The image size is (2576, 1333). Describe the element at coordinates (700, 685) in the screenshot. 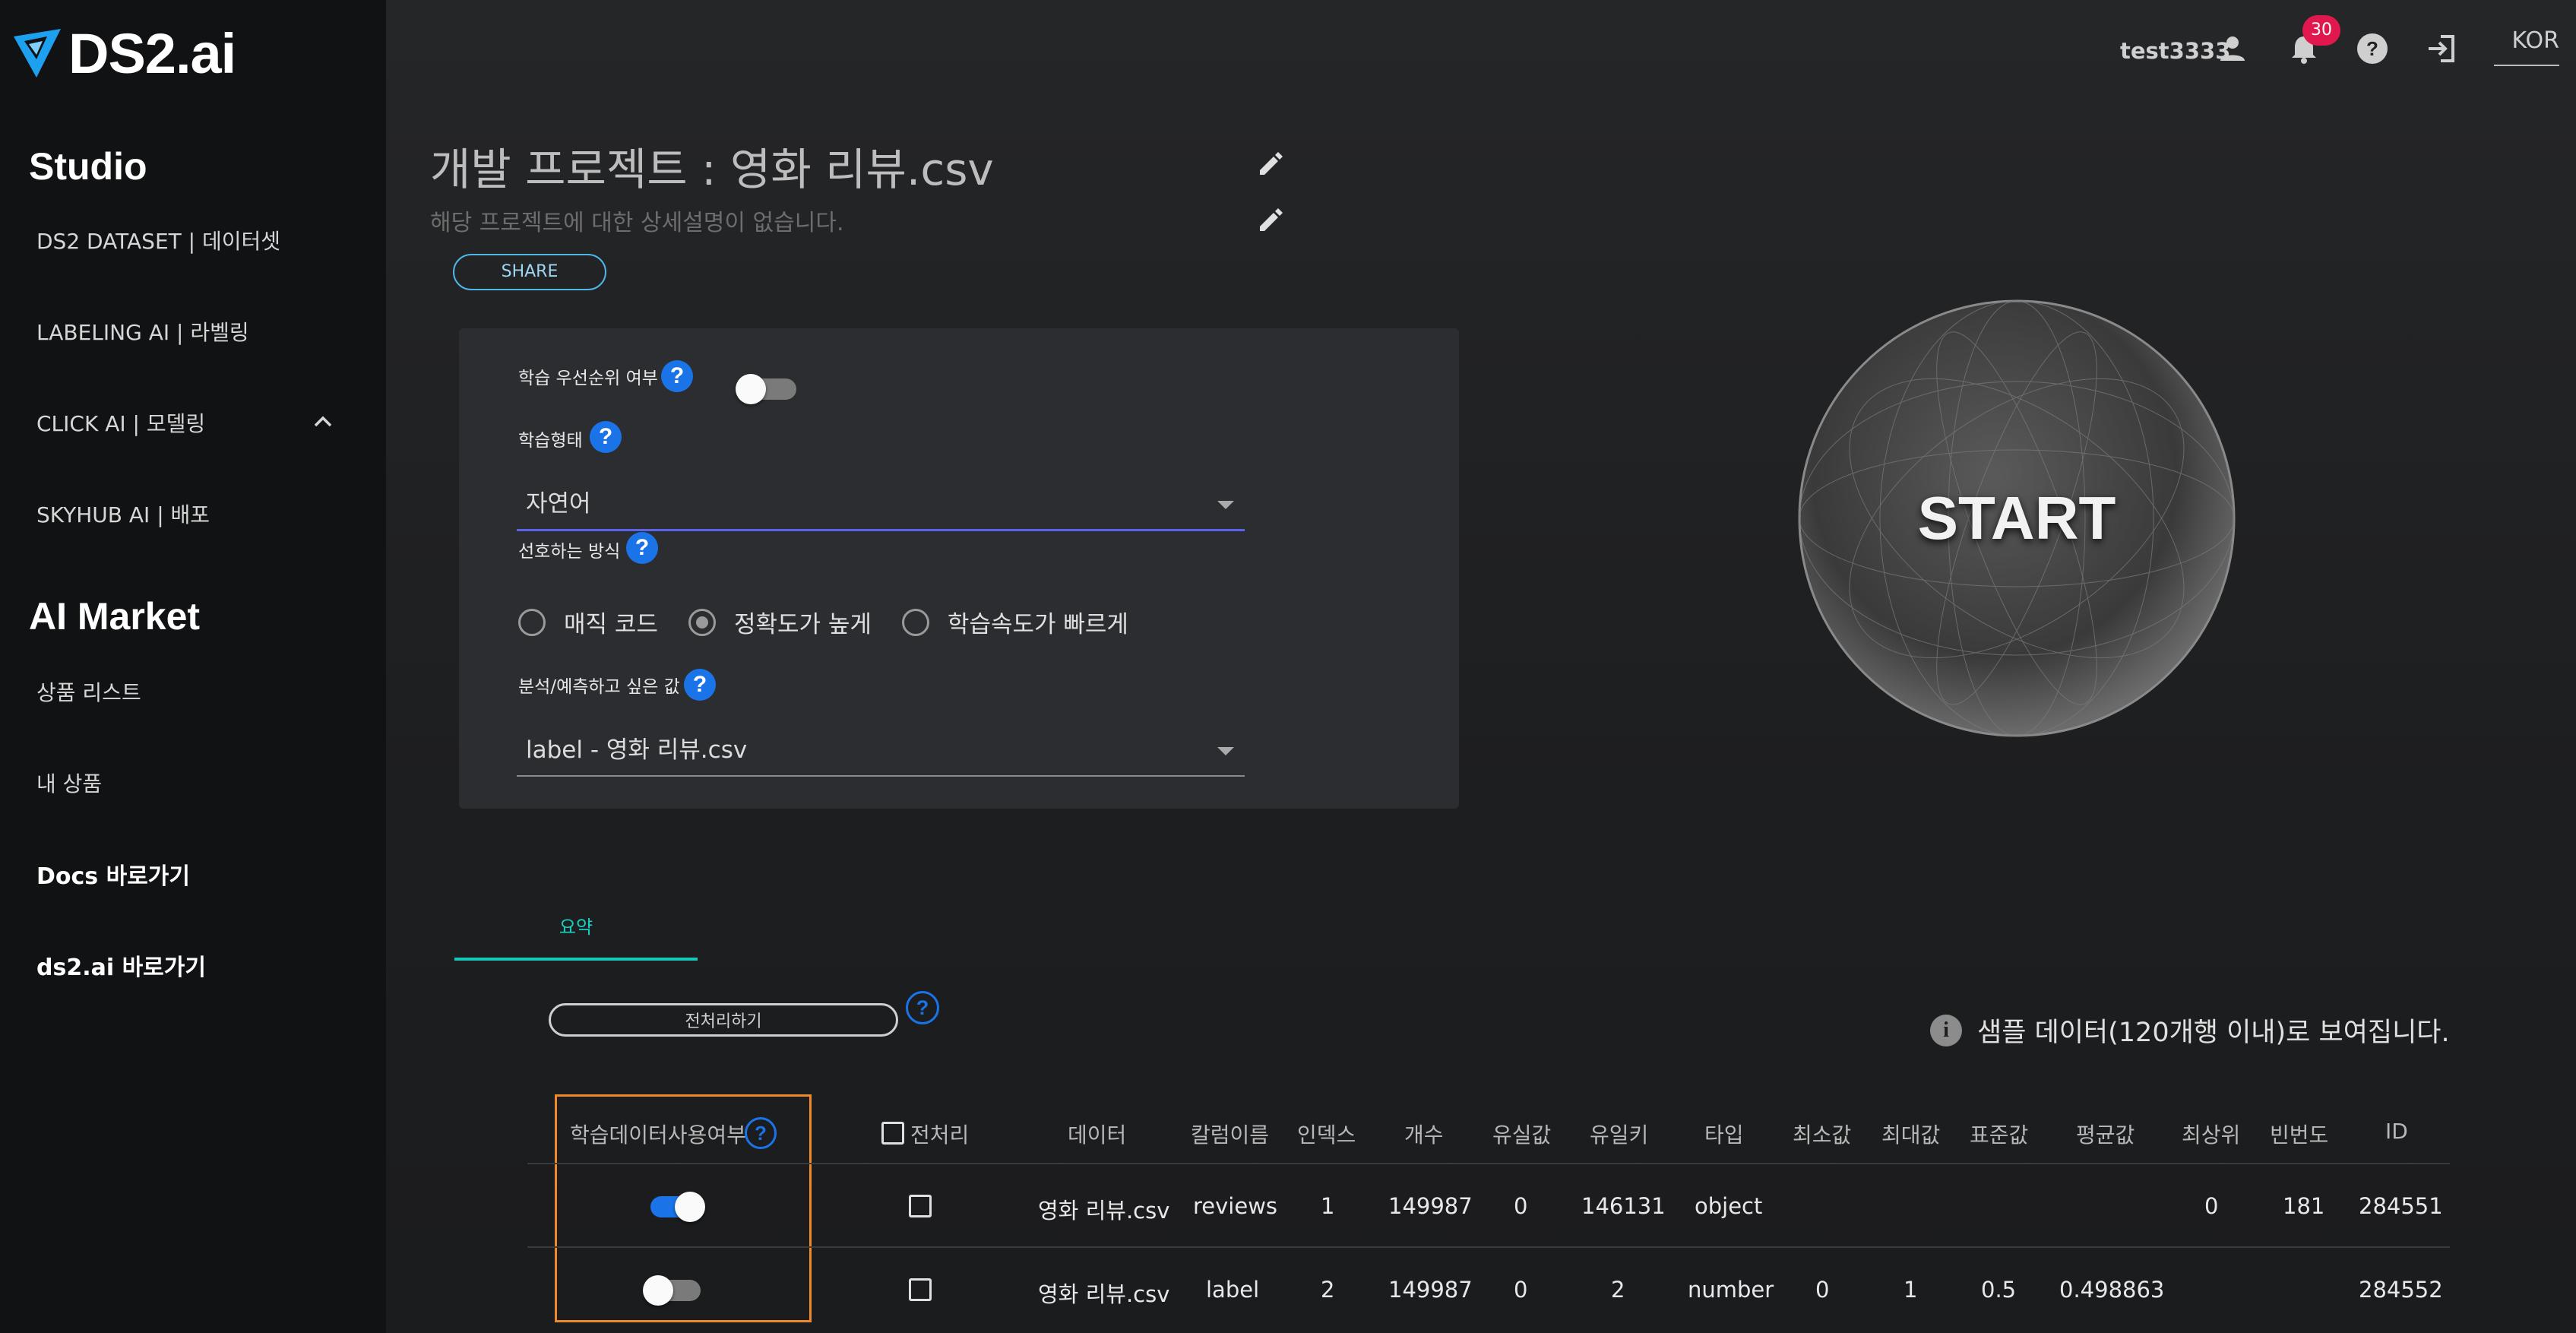

I see `target-help-icon: ?` at that location.